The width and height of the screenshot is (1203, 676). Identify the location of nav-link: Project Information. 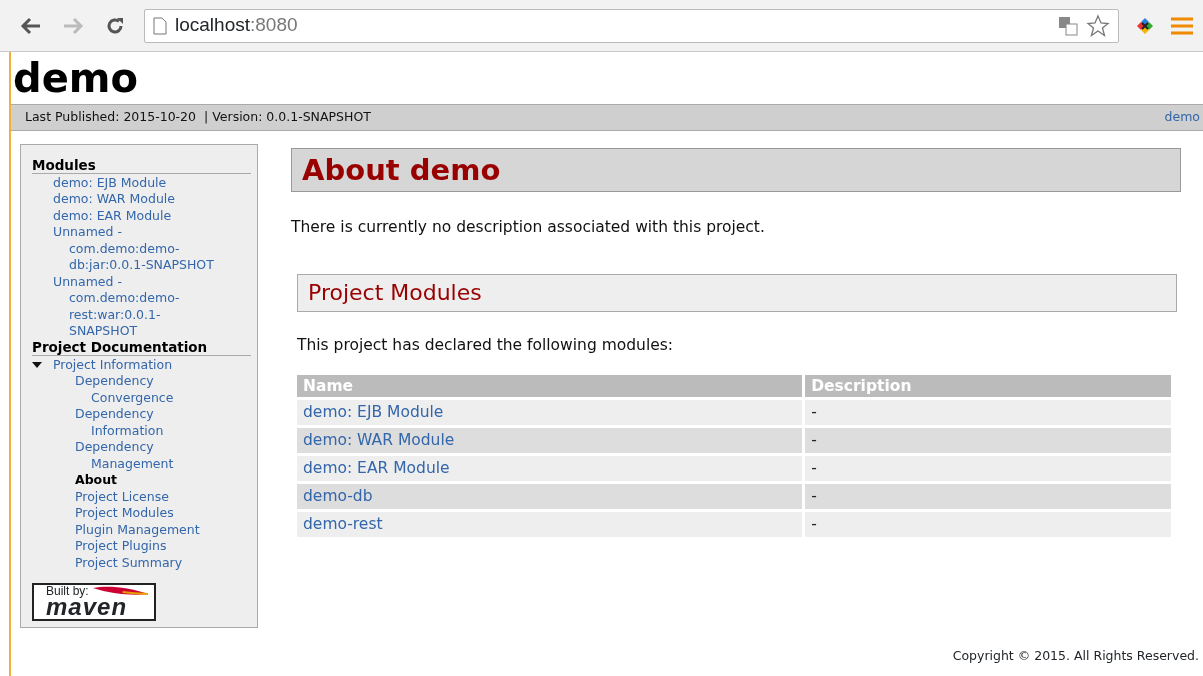
(113, 365).